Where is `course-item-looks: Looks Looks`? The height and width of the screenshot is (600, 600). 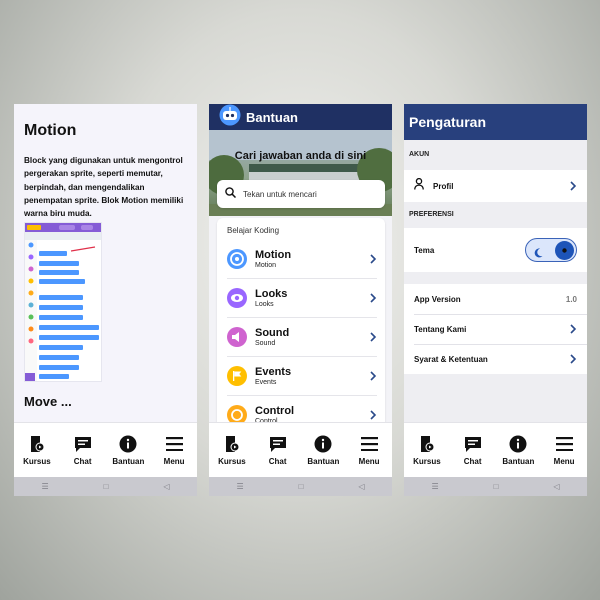
course-item-looks: Looks Looks is located at coordinates (302, 298).